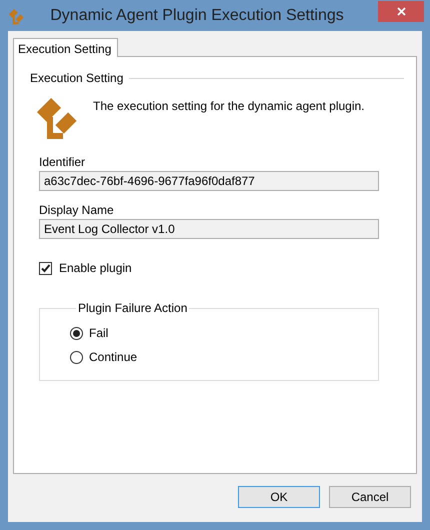 This screenshot has width=430, height=530. I want to click on group-title: Plugin Failure Action, so click(132, 308).